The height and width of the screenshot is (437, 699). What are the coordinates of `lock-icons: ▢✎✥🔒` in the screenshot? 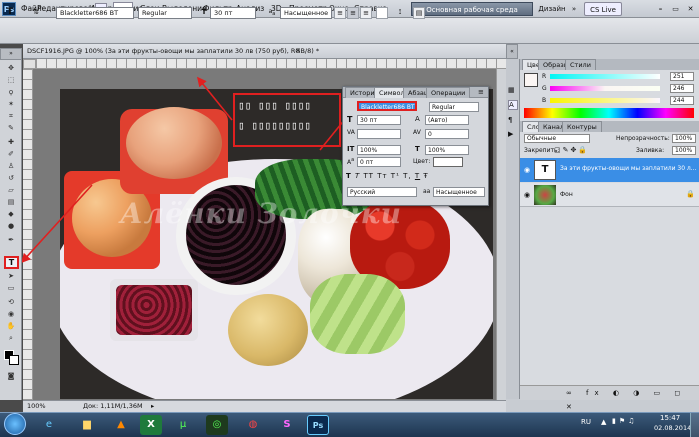 It's located at (571, 150).